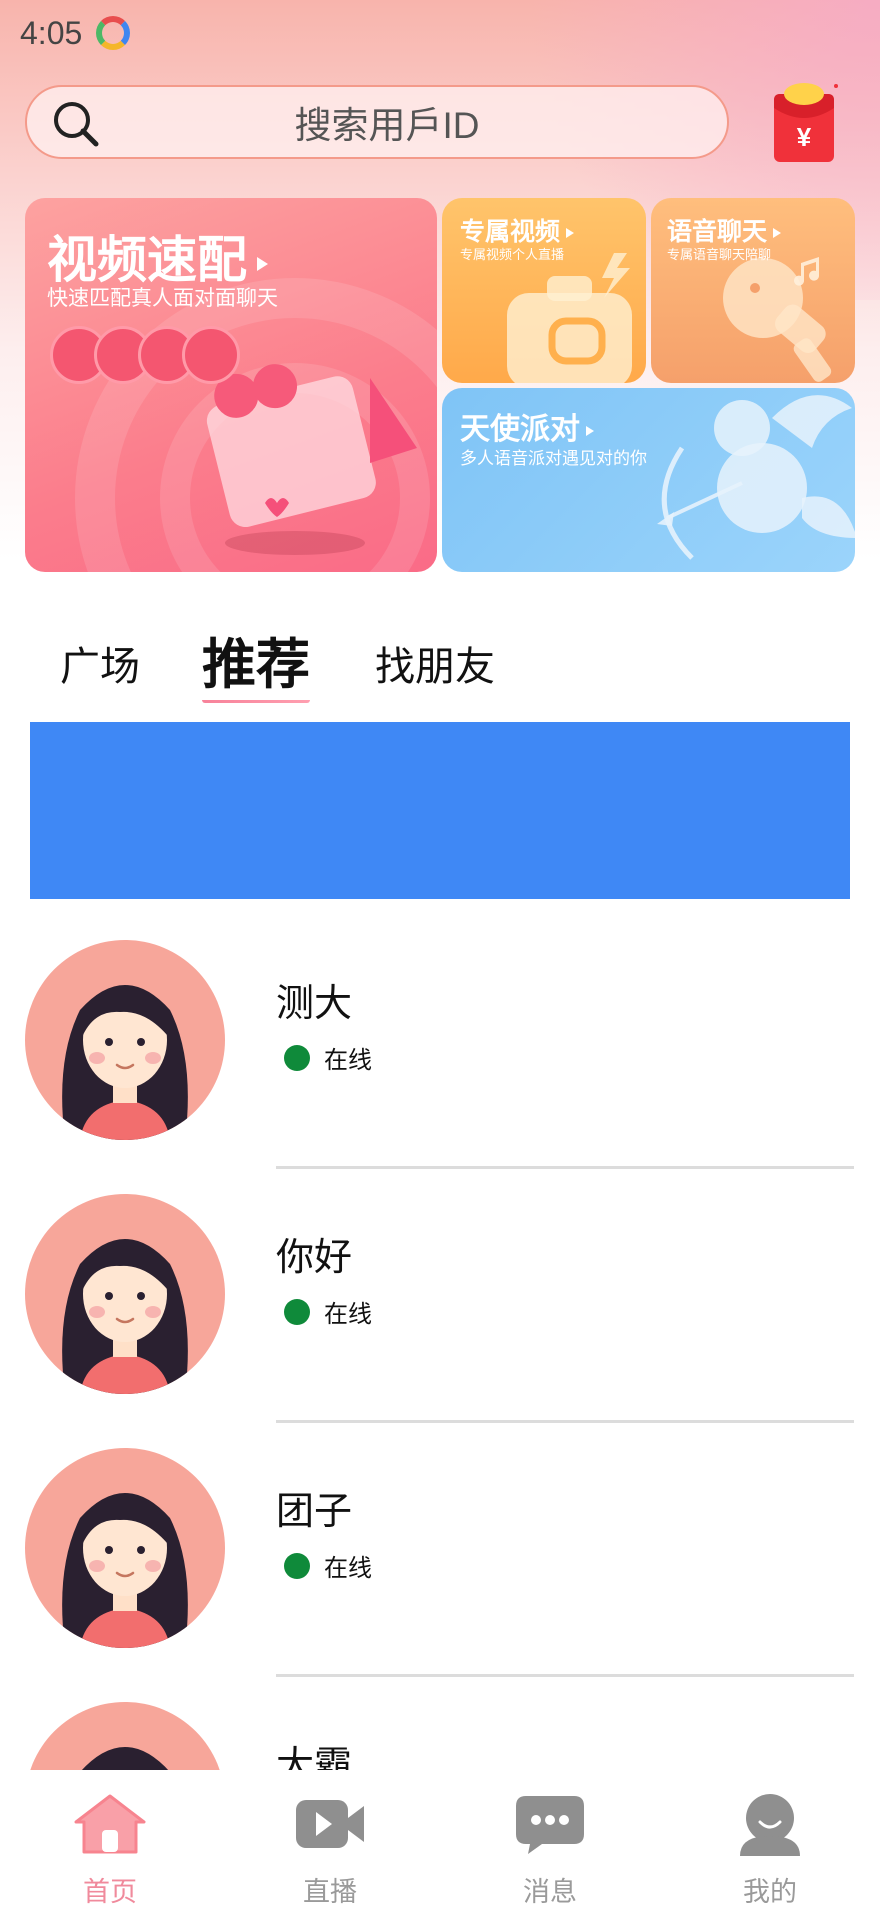  Describe the element at coordinates (330, 1850) in the screenshot. I see `nav-live: 直播` at that location.